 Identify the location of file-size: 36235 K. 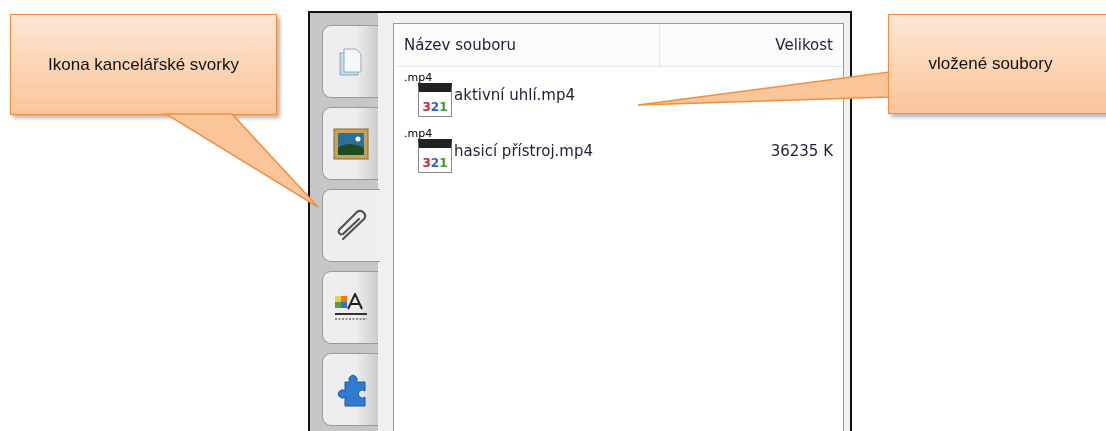
(802, 151).